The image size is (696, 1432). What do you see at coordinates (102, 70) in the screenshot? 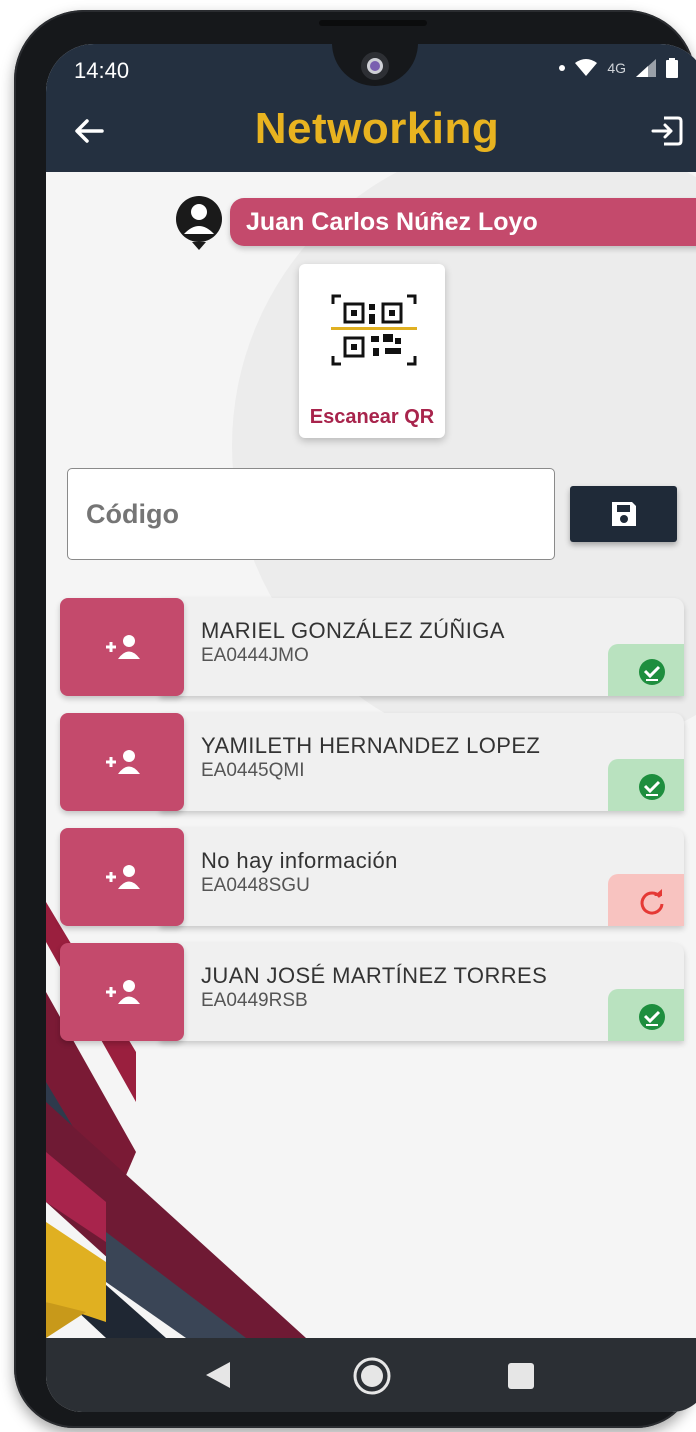
I see `status-time: 14:40` at bounding box center [102, 70].